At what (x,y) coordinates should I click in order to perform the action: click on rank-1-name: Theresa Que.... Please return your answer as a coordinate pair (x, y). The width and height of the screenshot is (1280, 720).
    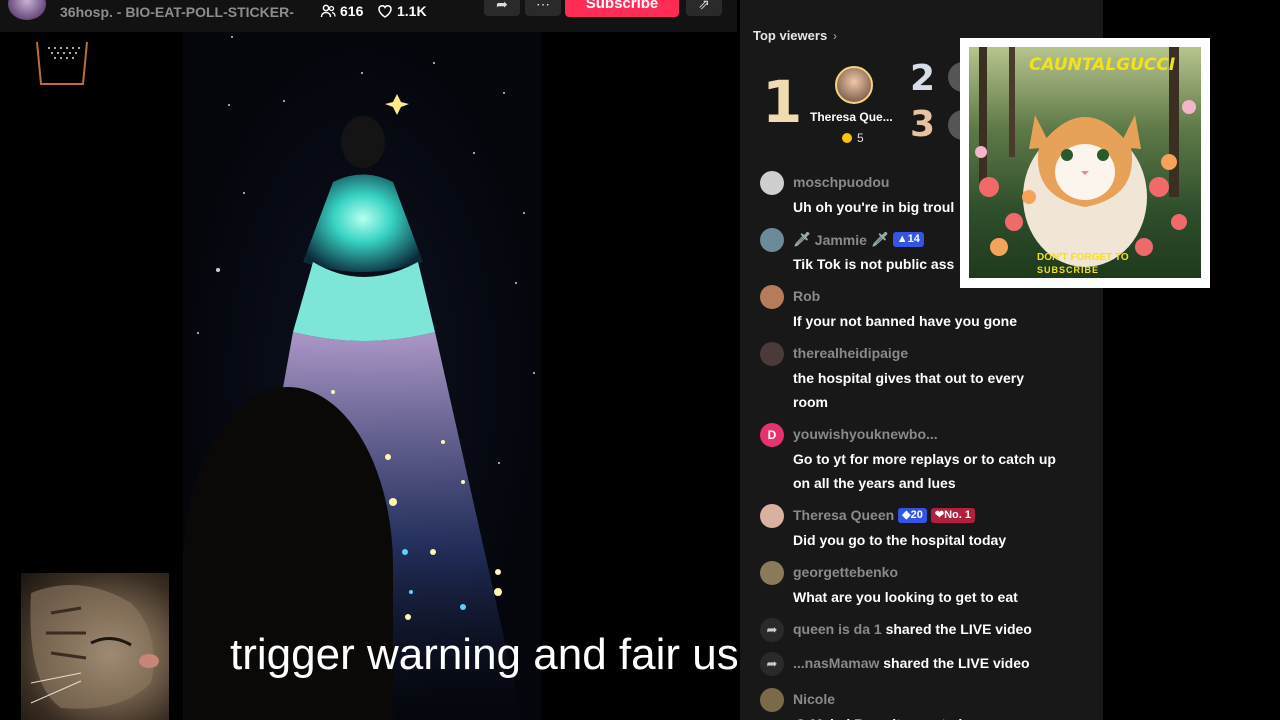
    Looking at the image, I should click on (856, 117).